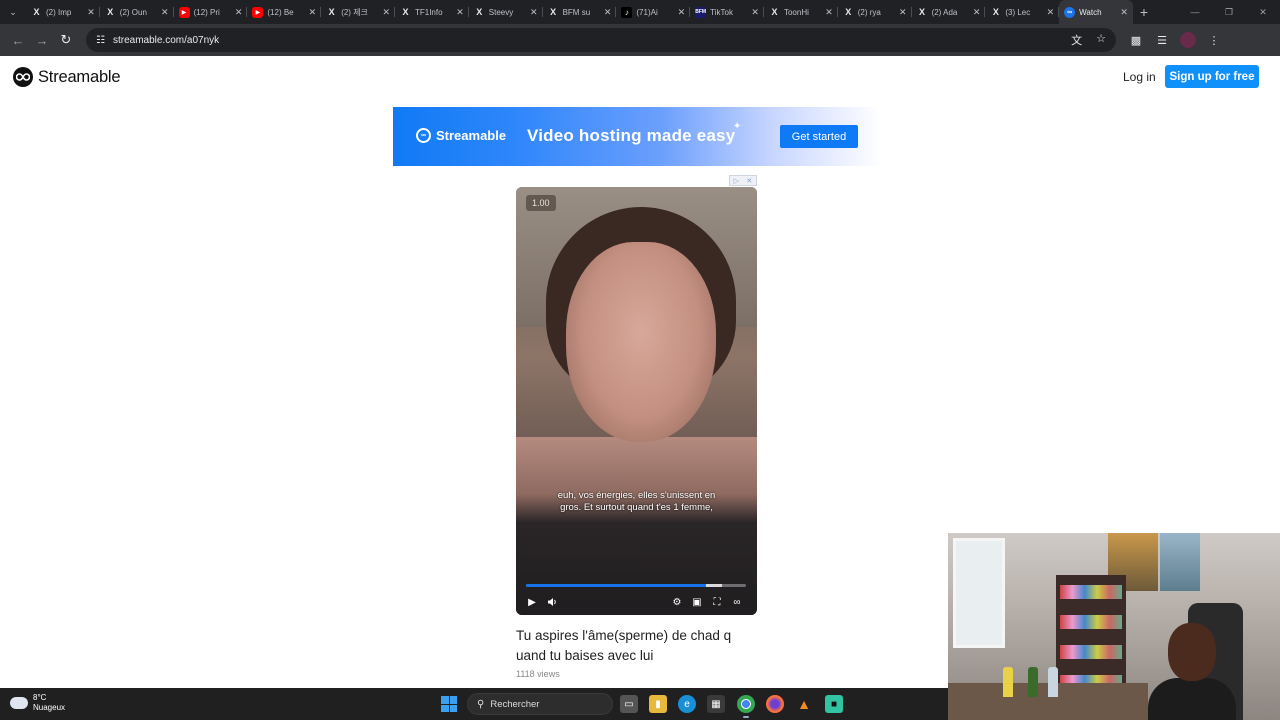 The width and height of the screenshot is (1280, 720). What do you see at coordinates (636, 585) in the screenshot?
I see `video-seekbar` at bounding box center [636, 585].